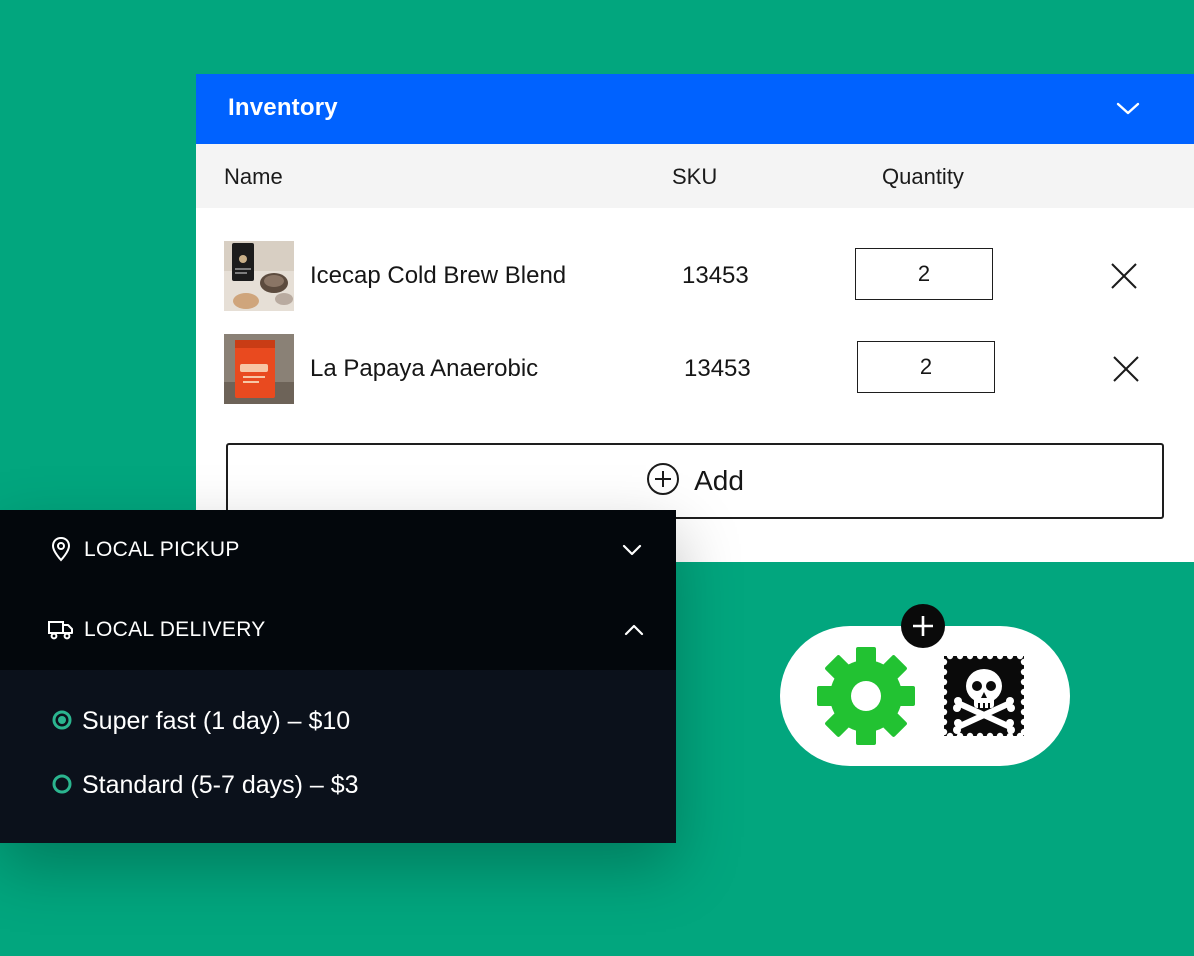 The image size is (1194, 956). What do you see at coordinates (61, 549) in the screenshot?
I see `location-pin-icon` at bounding box center [61, 549].